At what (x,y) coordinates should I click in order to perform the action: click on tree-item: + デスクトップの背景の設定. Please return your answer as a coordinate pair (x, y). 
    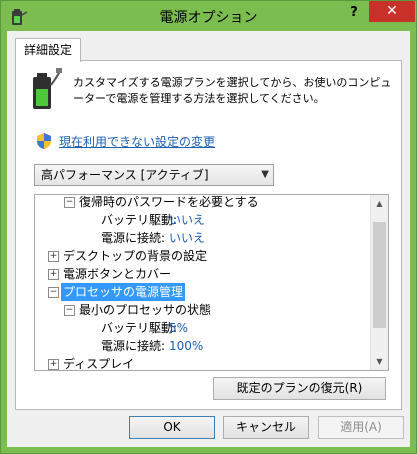
    Looking at the image, I should click on (203, 256).